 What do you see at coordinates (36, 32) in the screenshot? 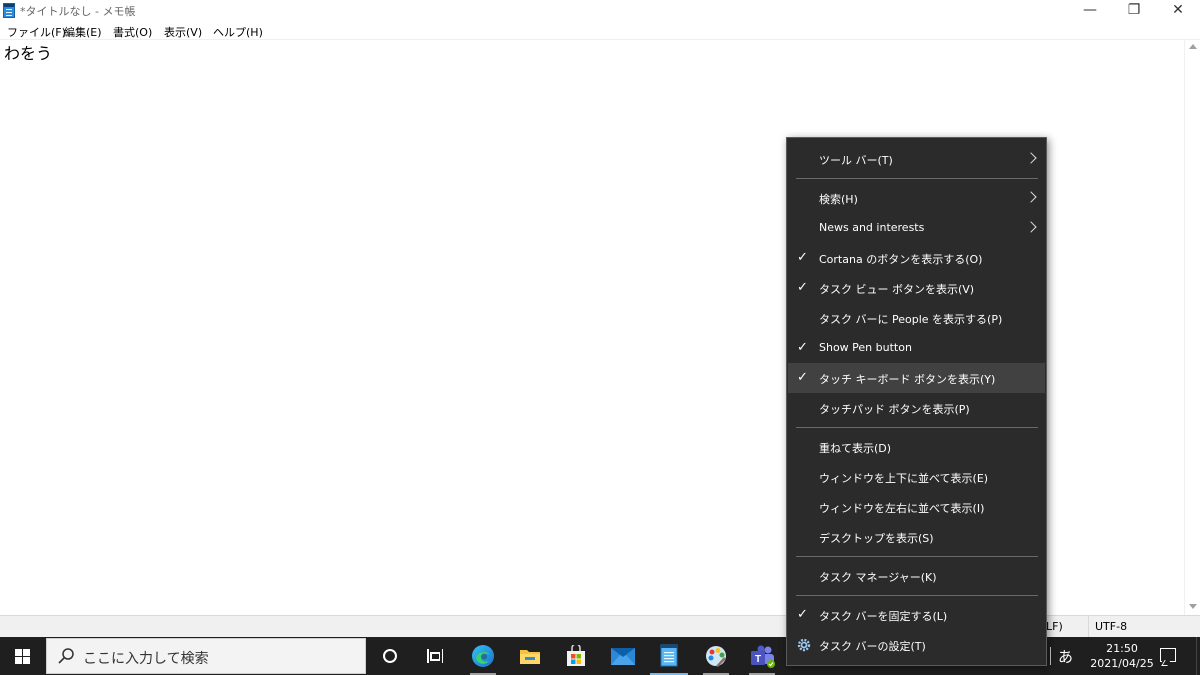
I see `menu-file: ファイル(F)` at bounding box center [36, 32].